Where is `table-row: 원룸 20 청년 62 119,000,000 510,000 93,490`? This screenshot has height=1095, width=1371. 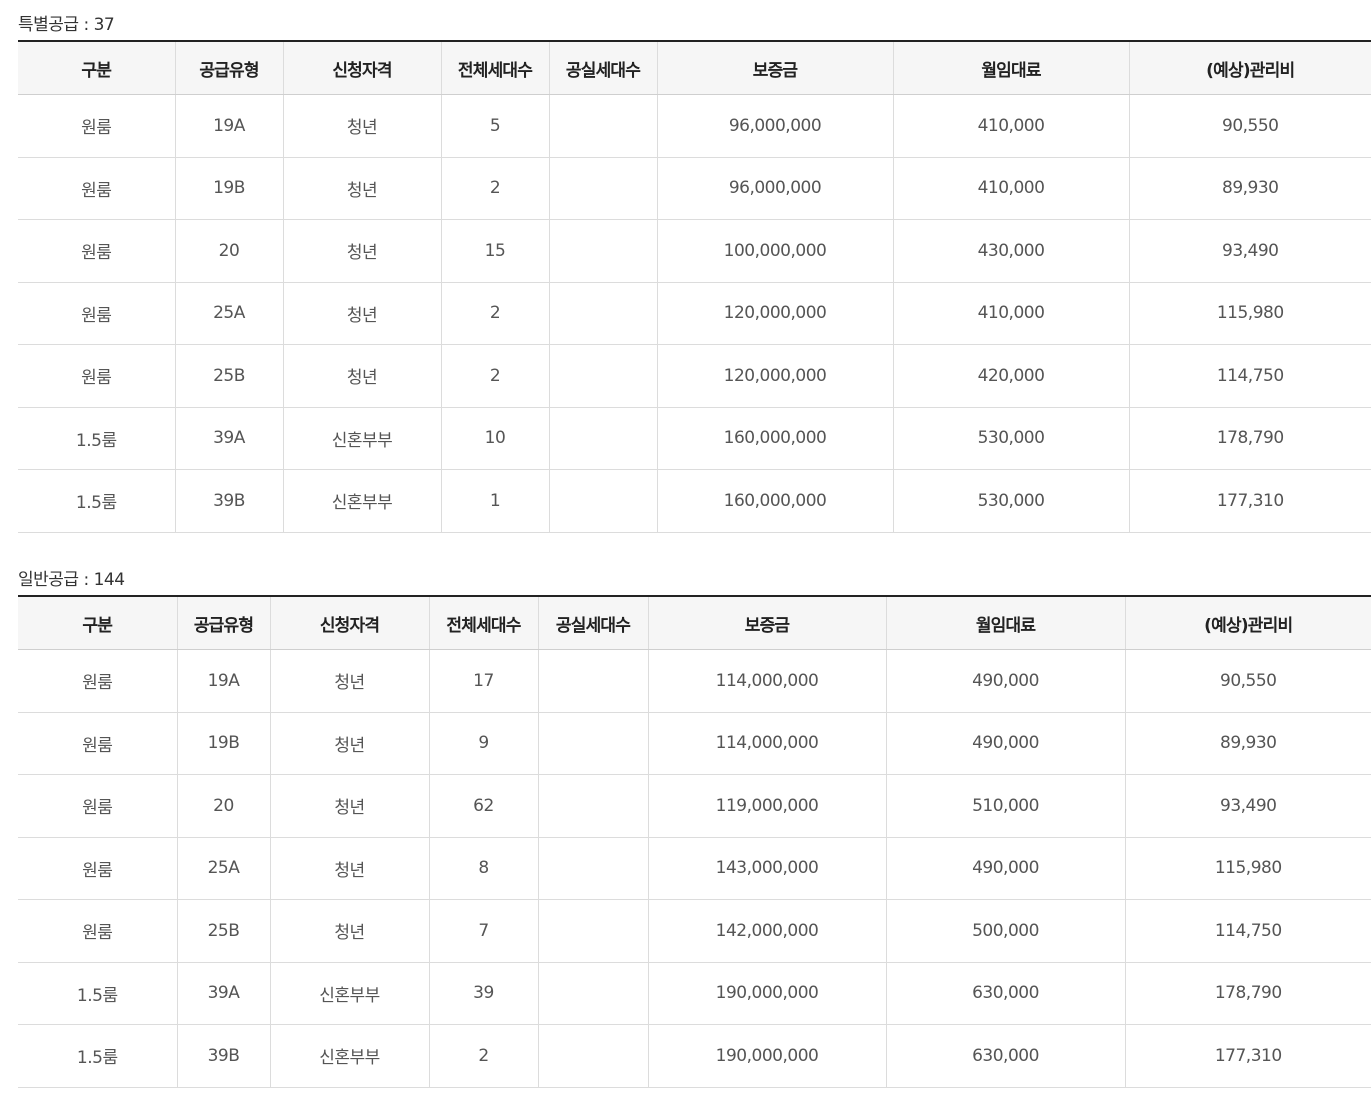
table-row: 원룸 20 청년 62 119,000,000 510,000 93,490 is located at coordinates (694, 806).